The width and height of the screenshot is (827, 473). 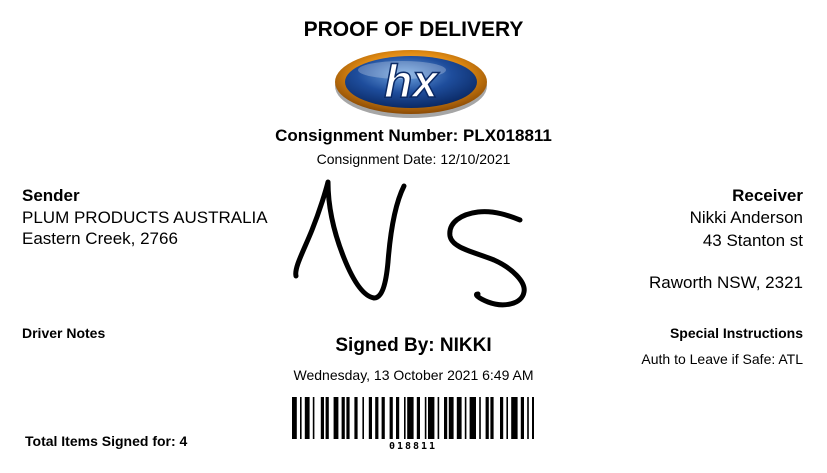 What do you see at coordinates (413, 159) in the screenshot?
I see `consignment-date: Consignment Date: 12/10/2021` at bounding box center [413, 159].